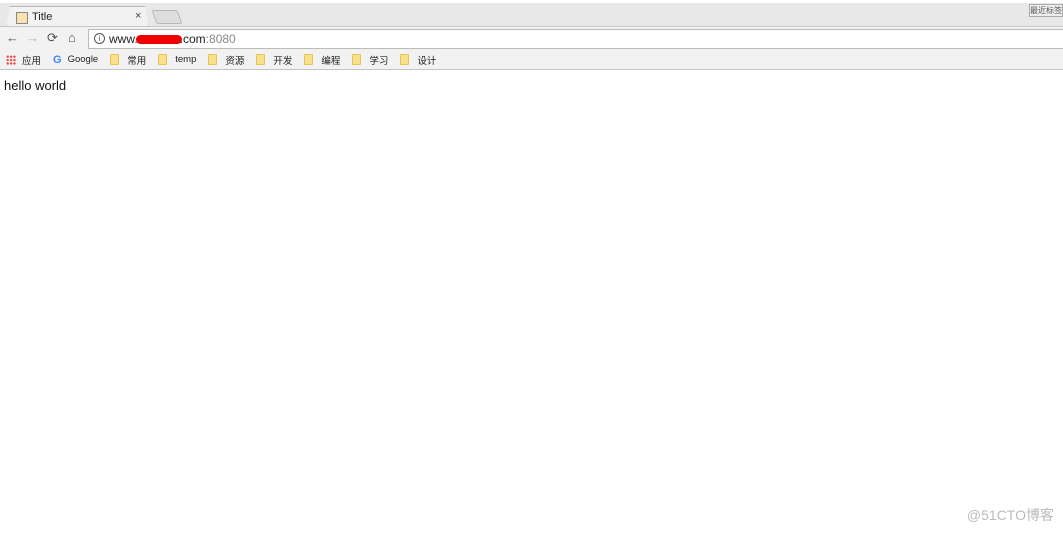 The image size is (1063, 533). I want to click on bookmark-label: 学习, so click(379, 61).